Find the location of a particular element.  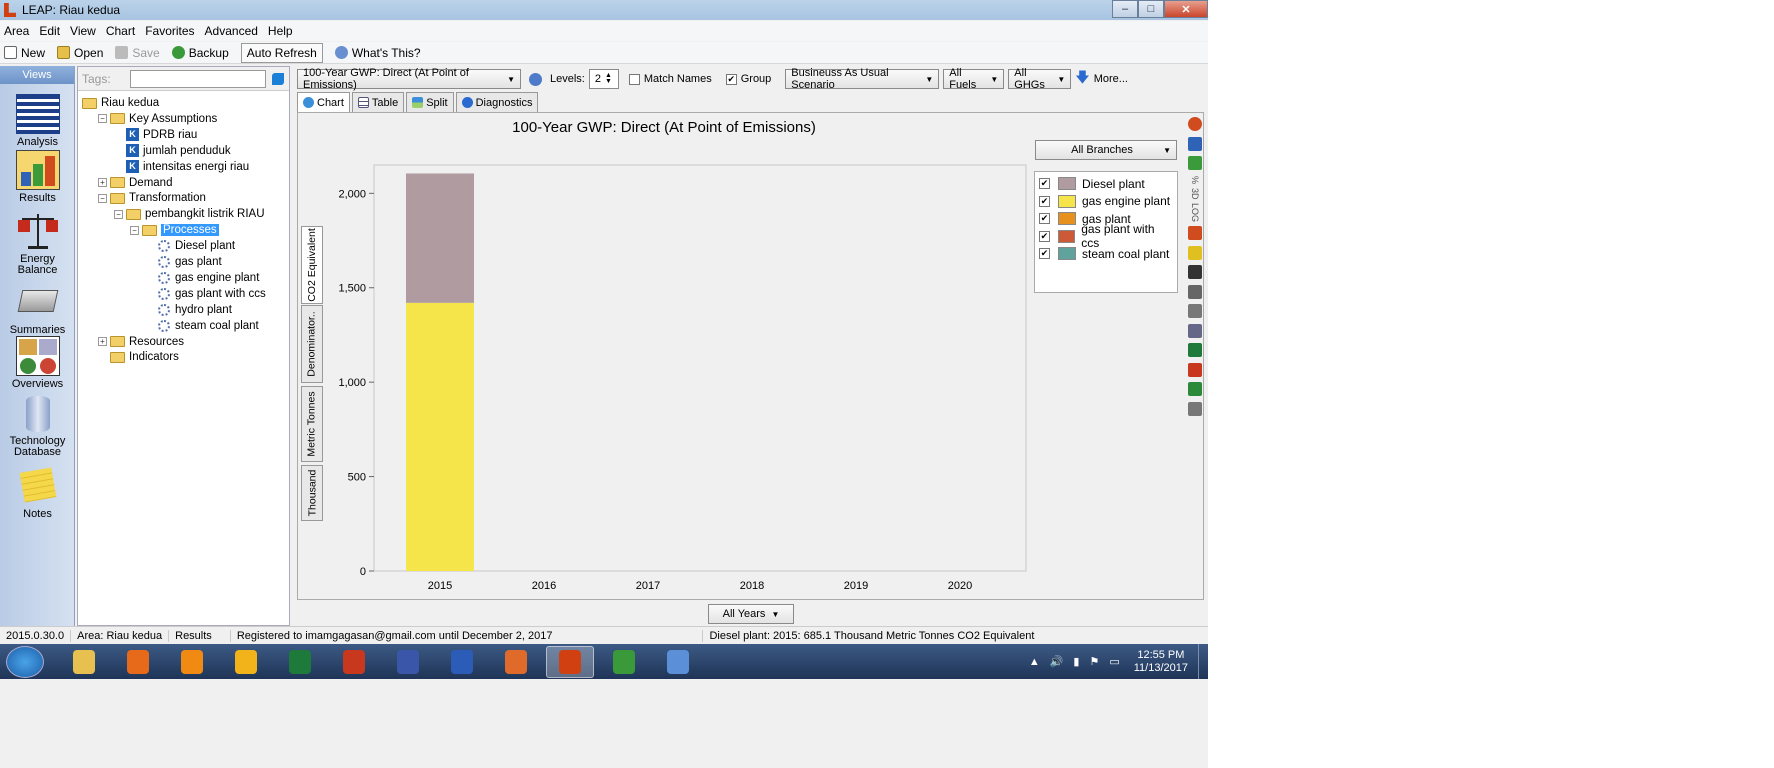

view-analysis: Analysis is located at coordinates (37, 121).